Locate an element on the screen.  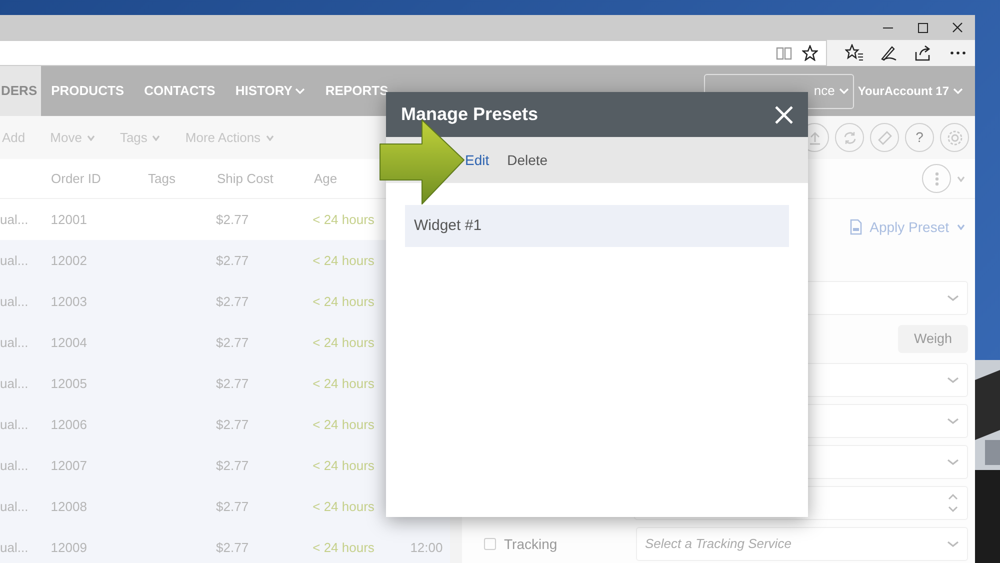
tracking-label: Tracking is located at coordinates (531, 544).